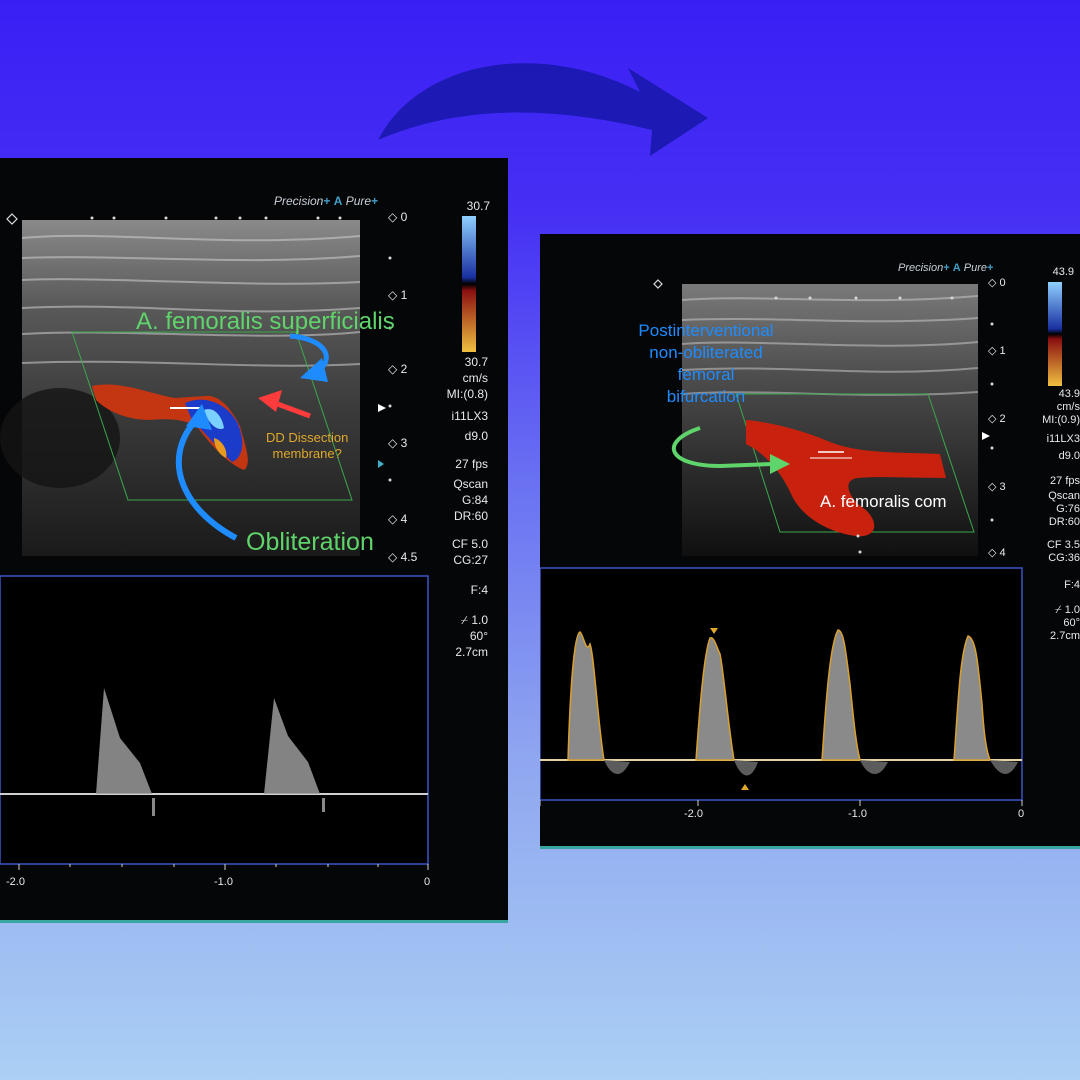 This screenshot has height=1080, width=1080. Describe the element at coordinates (307, 445) in the screenshot. I see `label-dissection-membrane: DD Dissection membrane?` at that location.